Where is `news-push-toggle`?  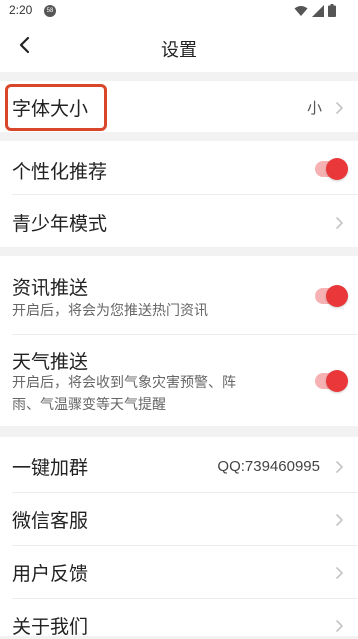 news-push-toggle is located at coordinates (331, 296).